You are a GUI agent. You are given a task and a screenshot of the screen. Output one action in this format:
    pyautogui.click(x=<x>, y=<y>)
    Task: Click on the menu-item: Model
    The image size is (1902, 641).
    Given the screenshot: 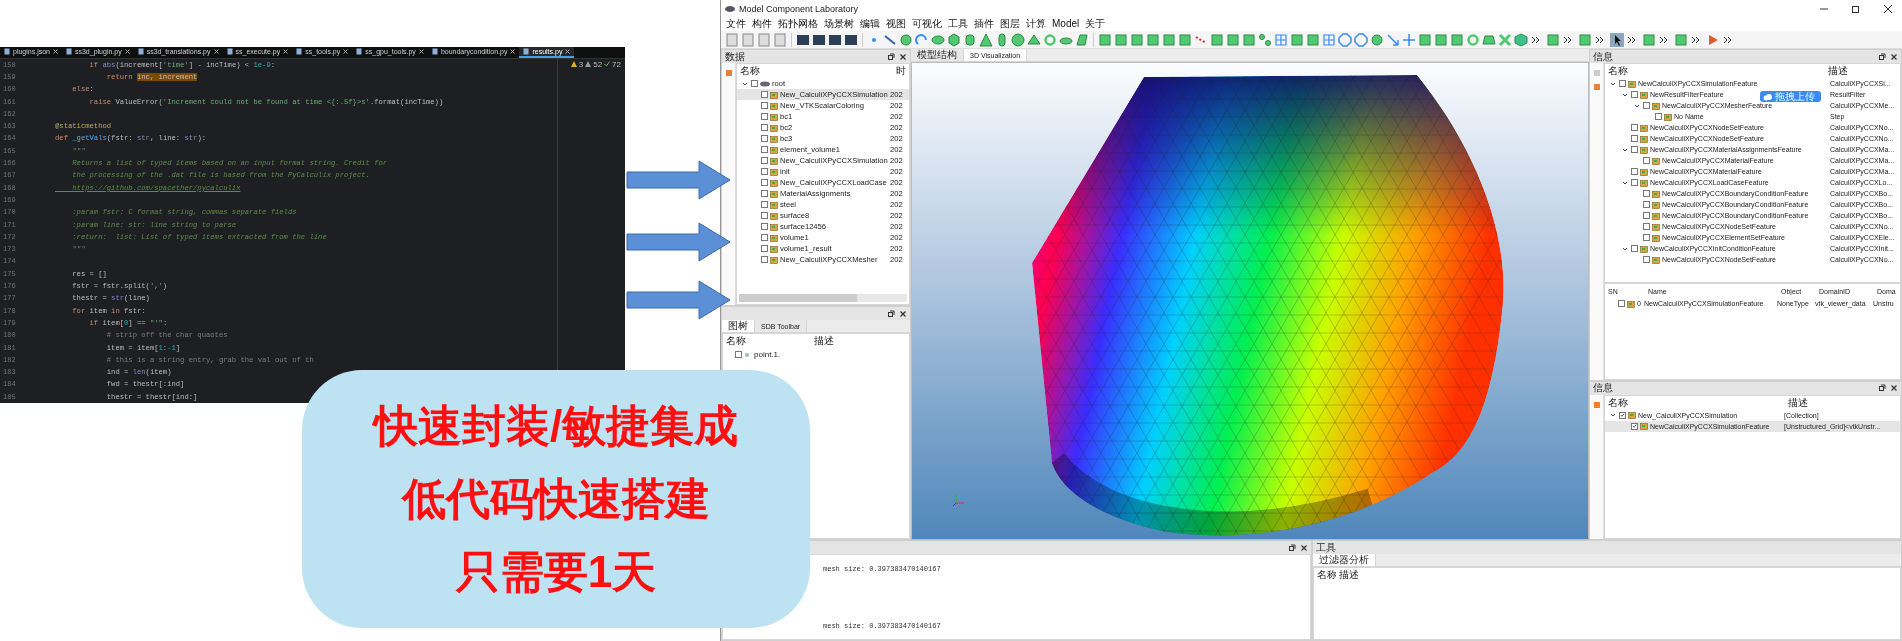 What is the action you would take?
    pyautogui.click(x=1066, y=24)
    